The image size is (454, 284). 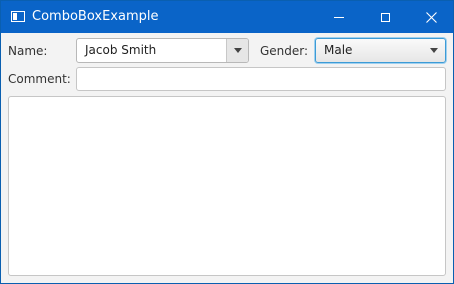 What do you see at coordinates (338, 50) in the screenshot?
I see `gender-combobox-value: Male` at bounding box center [338, 50].